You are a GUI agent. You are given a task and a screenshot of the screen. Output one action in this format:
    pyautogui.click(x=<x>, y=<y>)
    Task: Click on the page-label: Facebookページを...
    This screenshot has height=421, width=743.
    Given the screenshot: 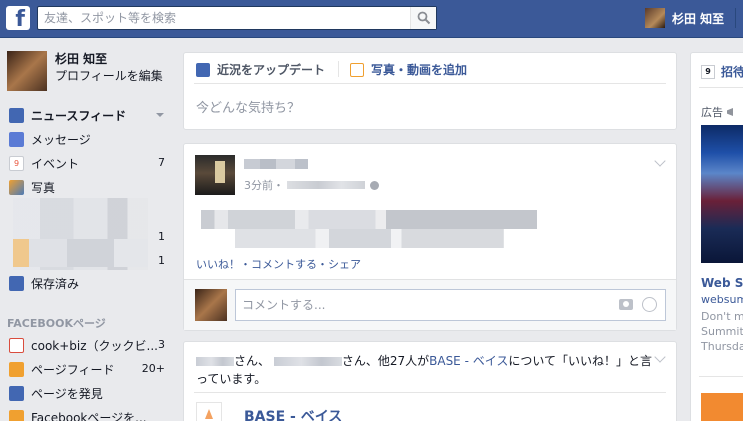 What is the action you would take?
    pyautogui.click(x=89, y=415)
    